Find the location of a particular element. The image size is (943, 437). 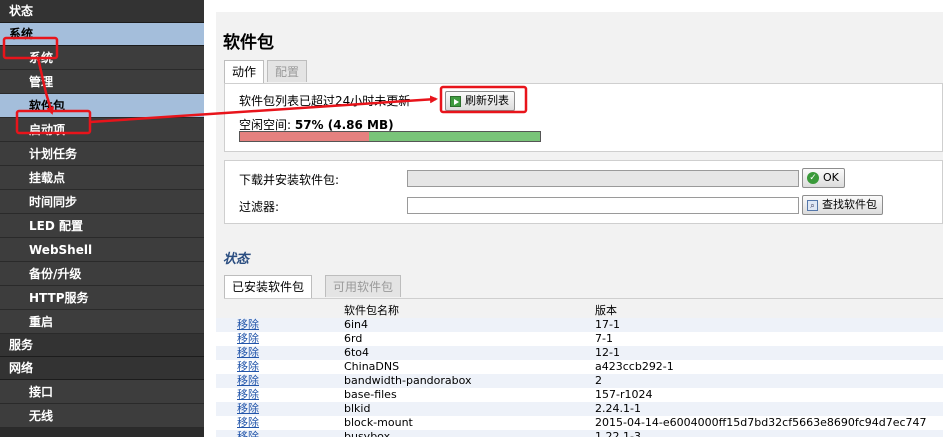

nav-sub-led: LED 配置 is located at coordinates (102, 226).